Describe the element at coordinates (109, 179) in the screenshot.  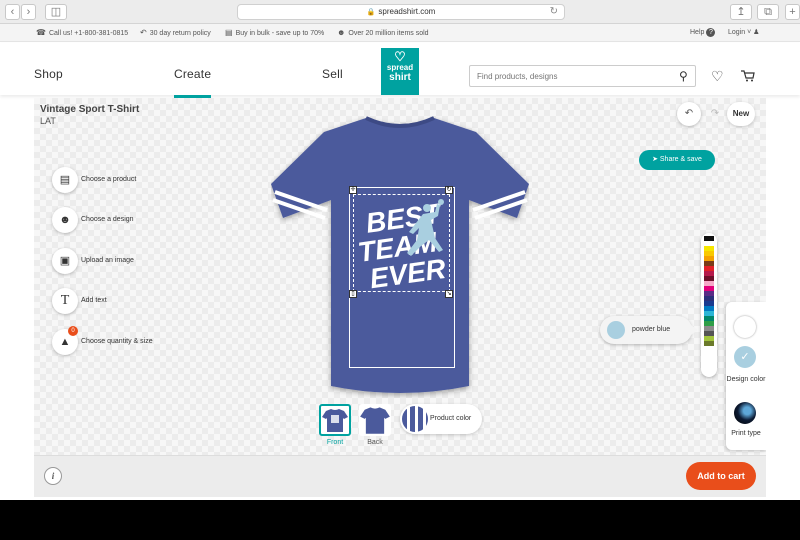
I see `tool-label: Choose a product` at that location.